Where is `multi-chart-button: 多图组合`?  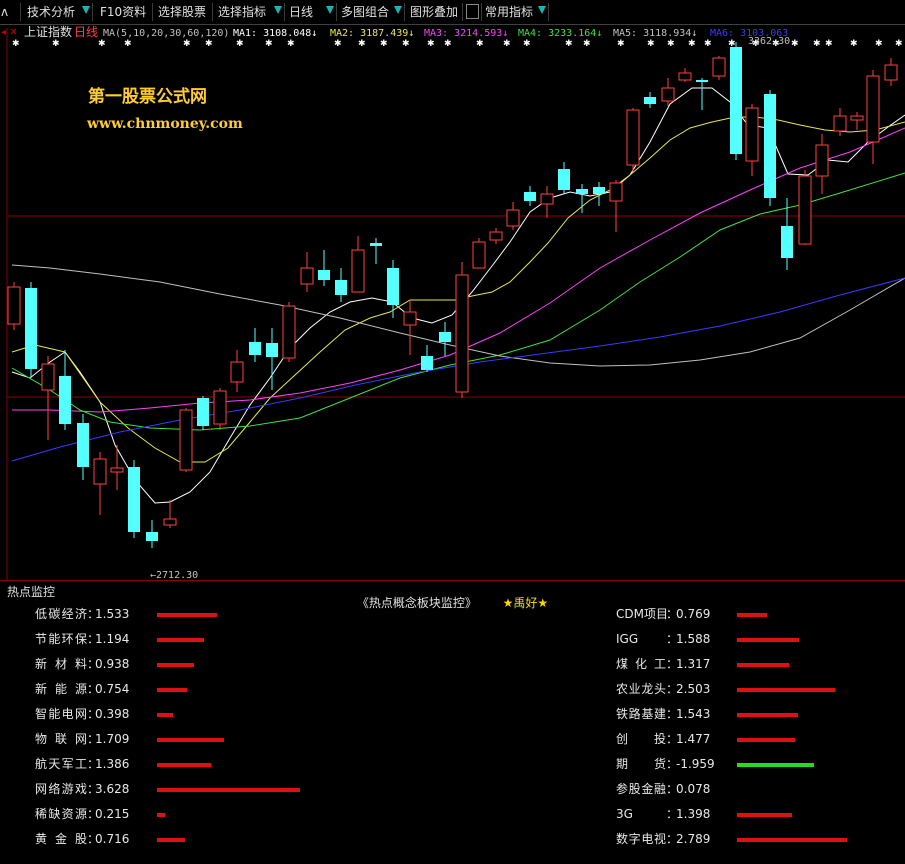 multi-chart-button: 多图组合 is located at coordinates (365, 12).